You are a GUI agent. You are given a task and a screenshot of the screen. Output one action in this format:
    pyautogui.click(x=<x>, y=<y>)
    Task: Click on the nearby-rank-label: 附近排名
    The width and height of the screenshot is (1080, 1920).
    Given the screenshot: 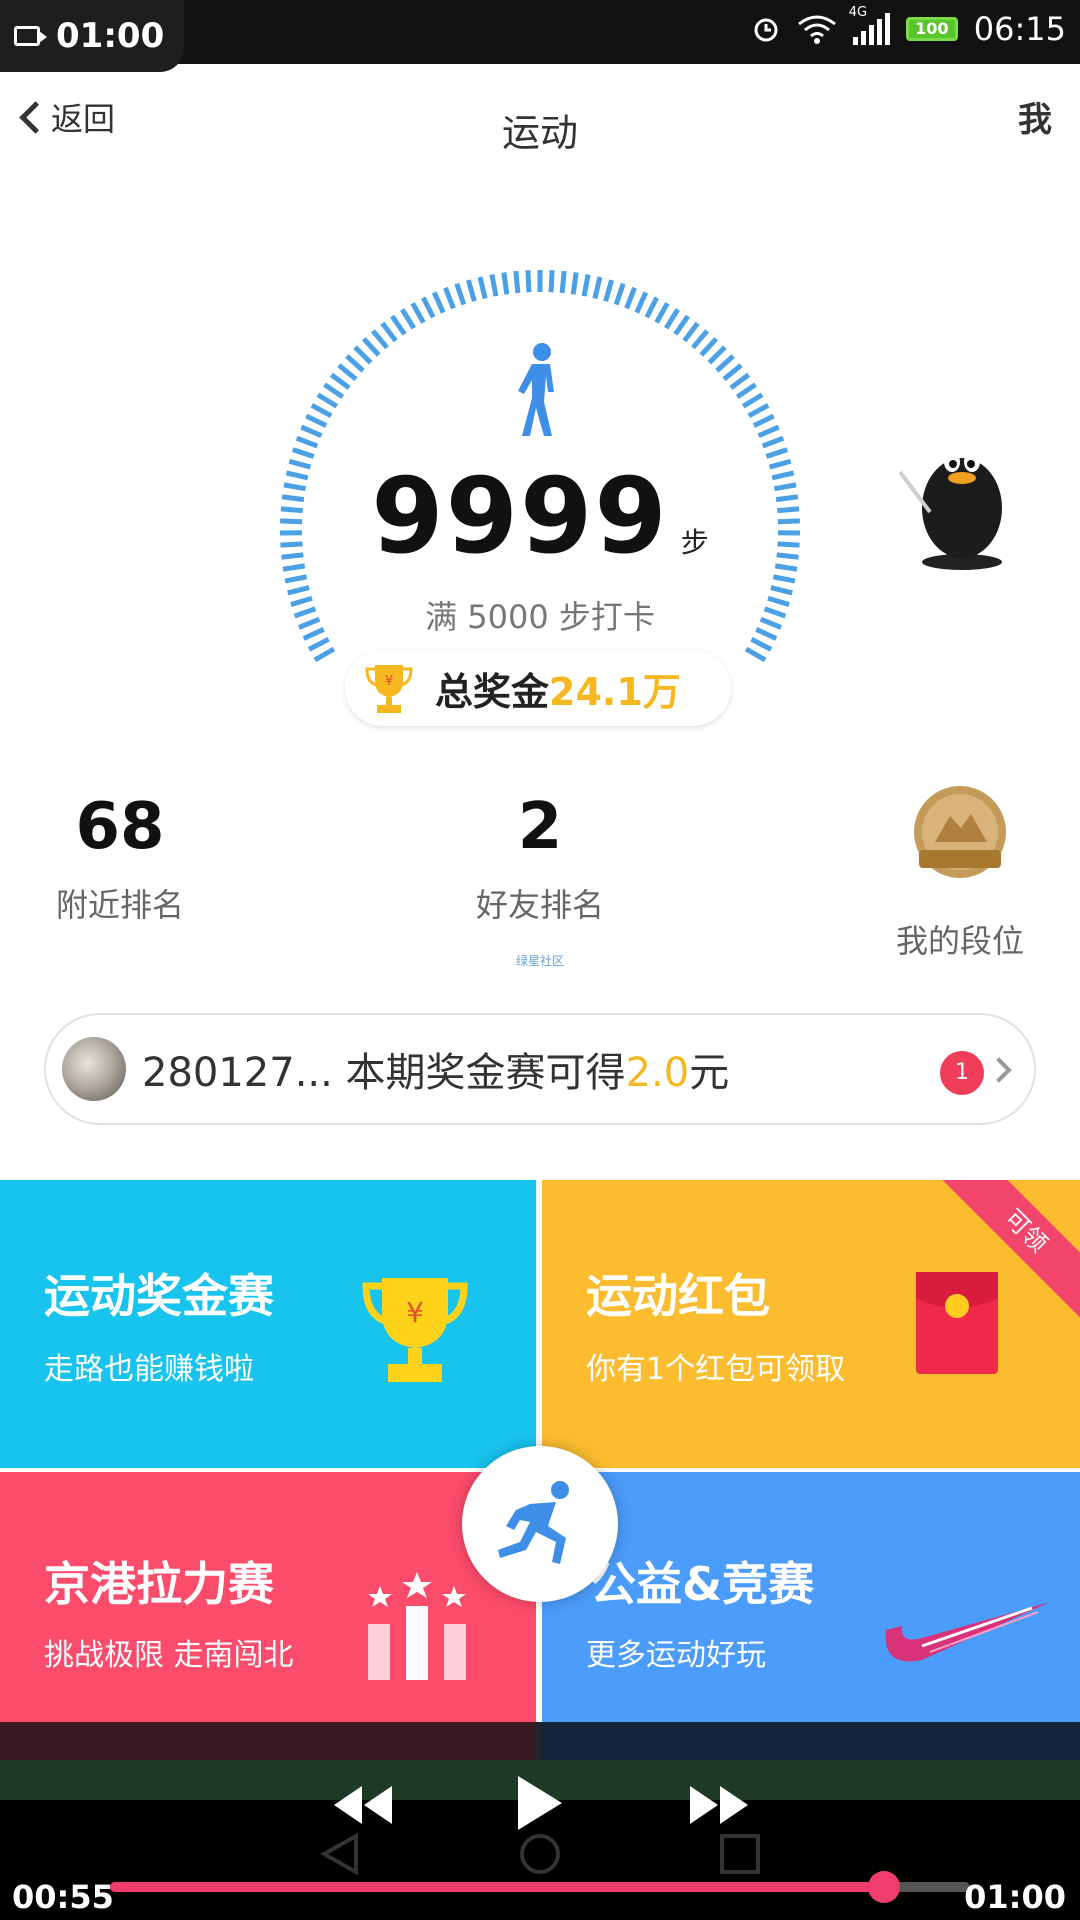 What is the action you would take?
    pyautogui.click(x=119, y=905)
    